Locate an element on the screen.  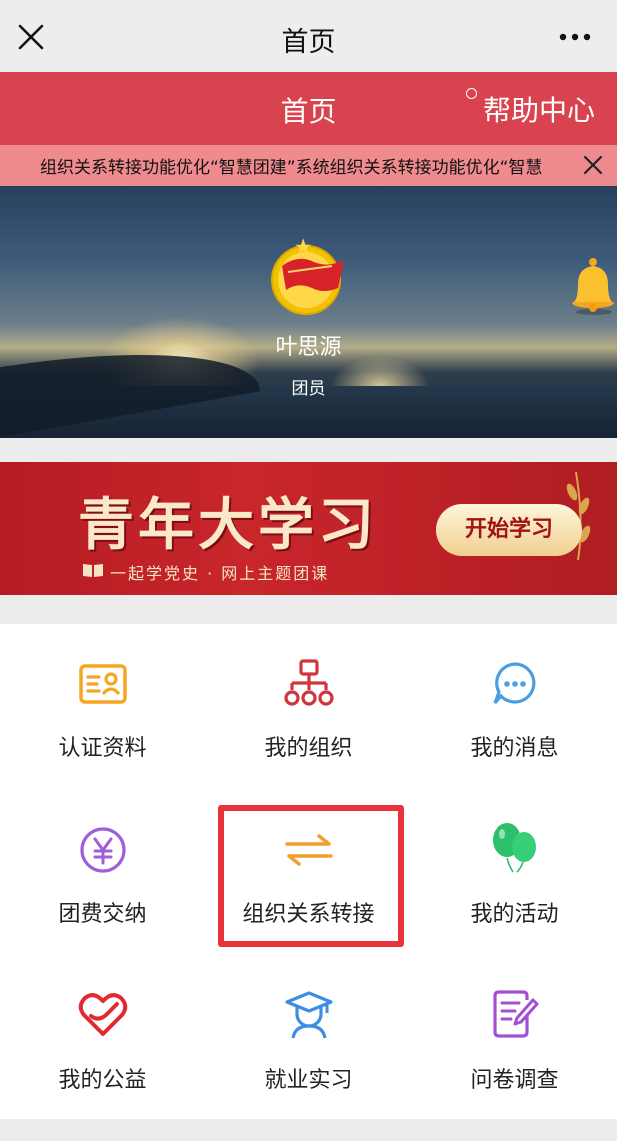
notice-close-icon is located at coordinates (593, 165).